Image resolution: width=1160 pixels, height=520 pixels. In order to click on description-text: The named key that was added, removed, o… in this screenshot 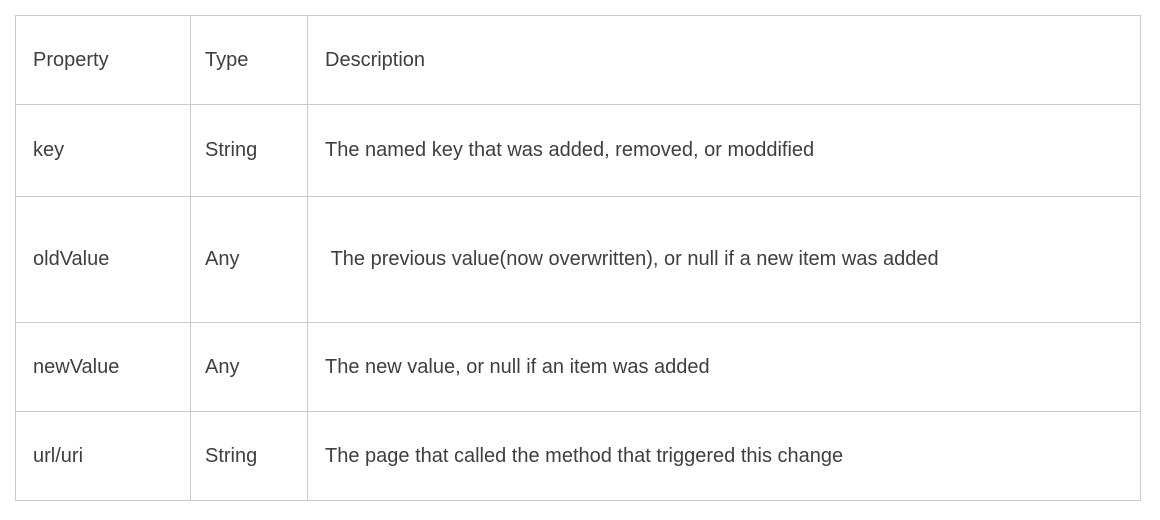, I will do `click(570, 150)`.